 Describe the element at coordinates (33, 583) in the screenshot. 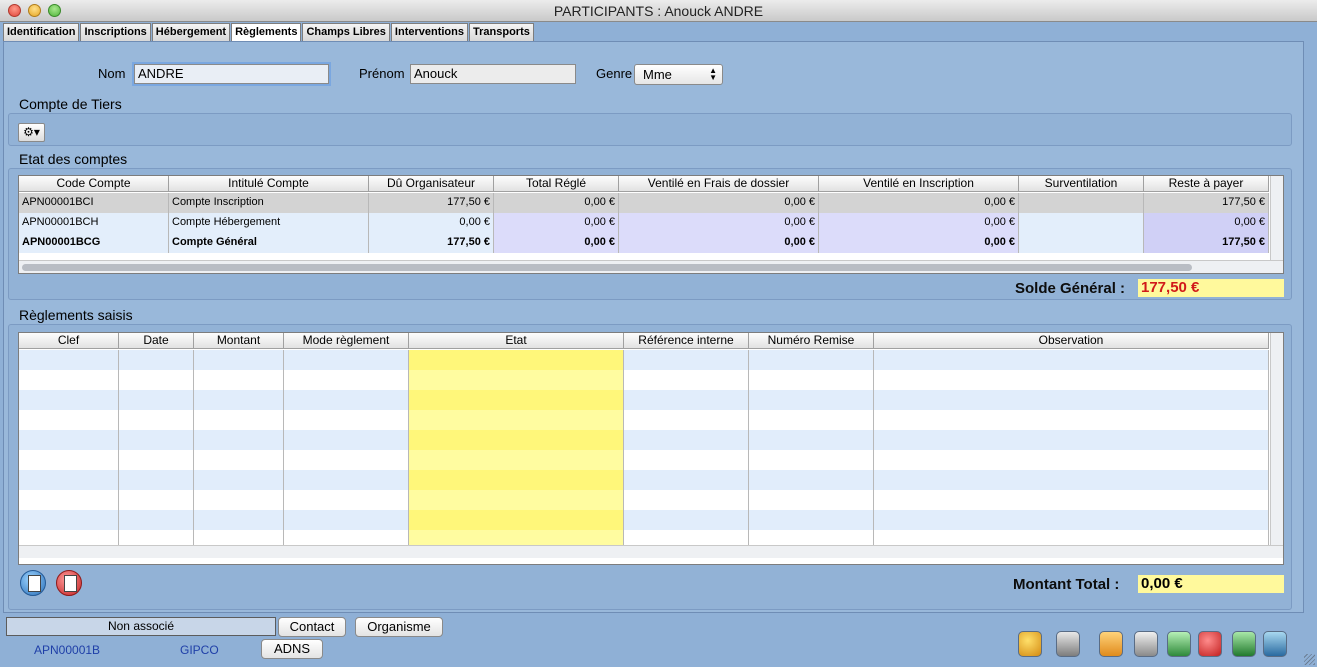

I see `add-reglement-icon` at that location.